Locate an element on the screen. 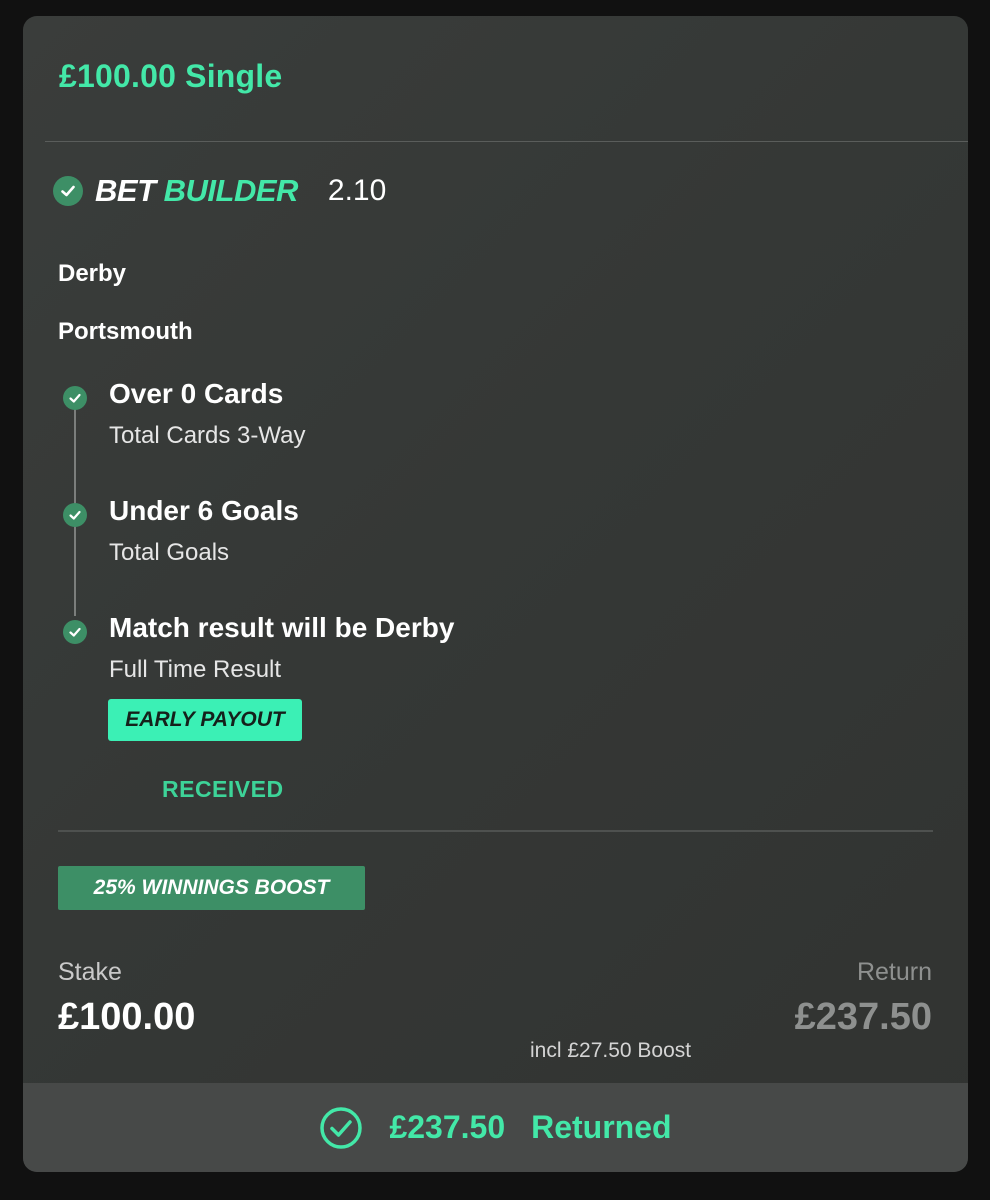 The image size is (990, 1200). winnings-boost-badge: 25% WINNINGS BOOST is located at coordinates (211, 888).